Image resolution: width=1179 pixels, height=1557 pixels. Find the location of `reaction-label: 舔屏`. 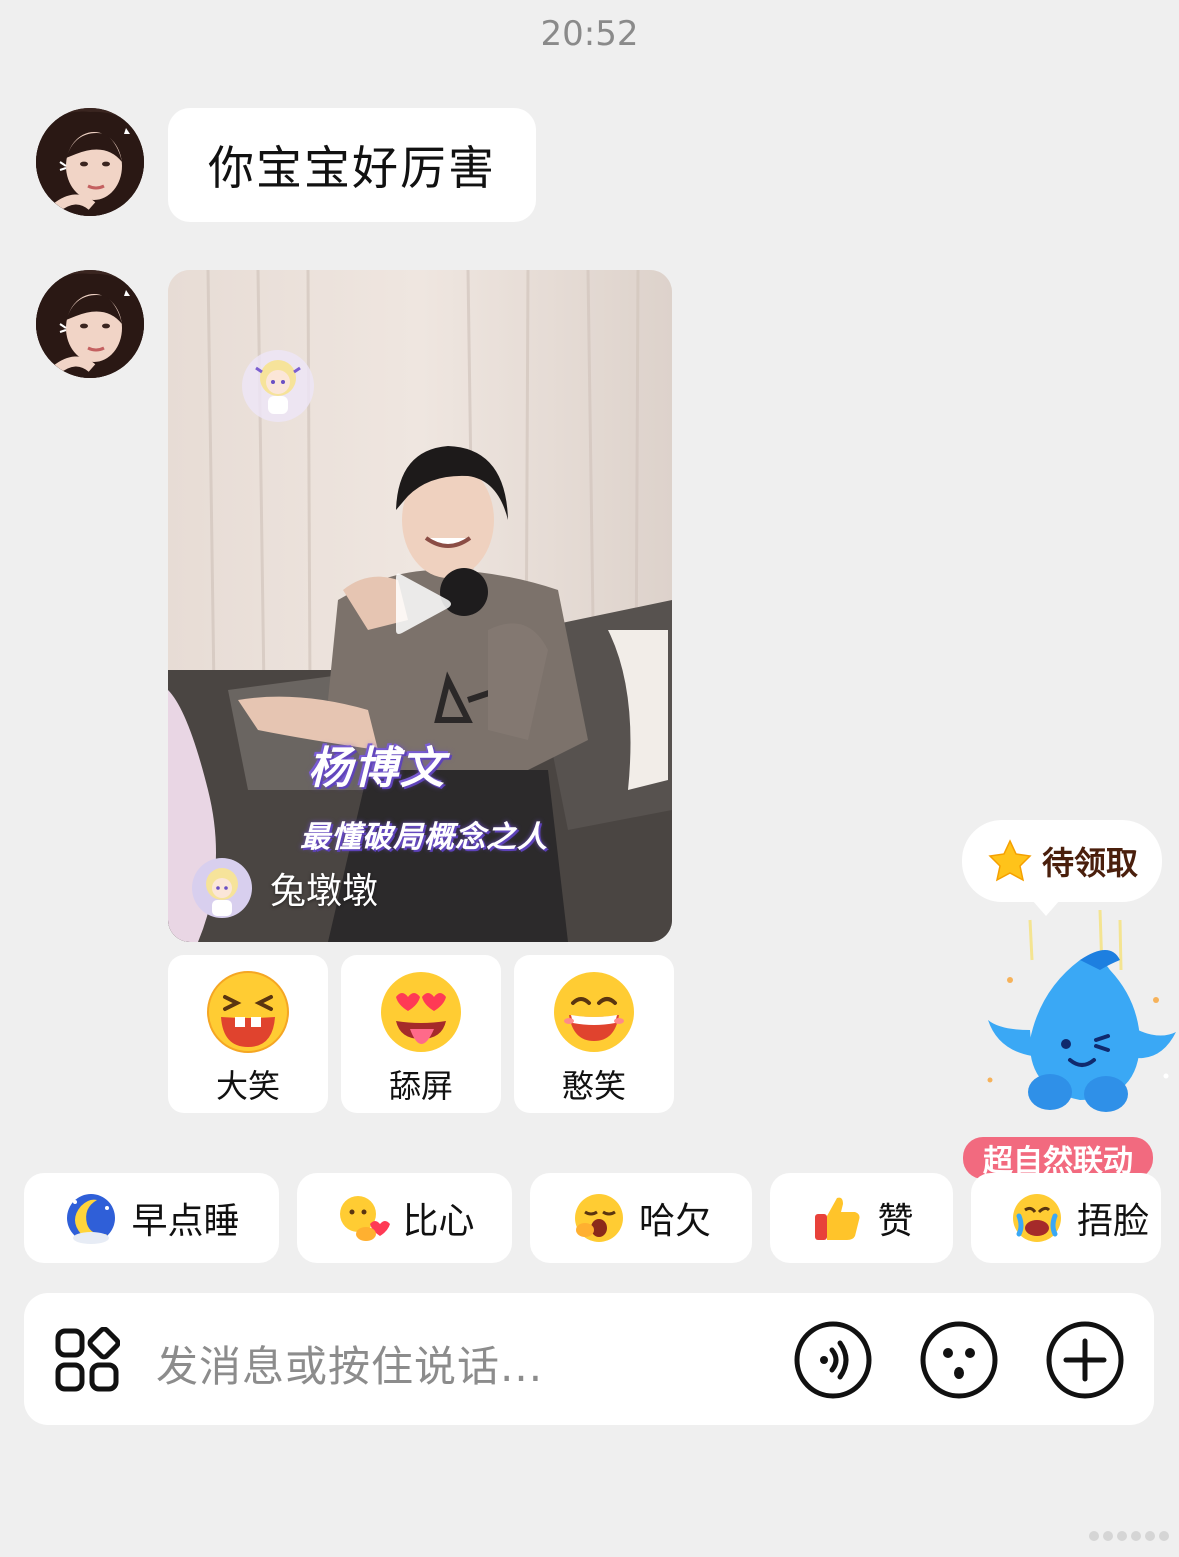

reaction-label: 舔屏 is located at coordinates (420, 1086).